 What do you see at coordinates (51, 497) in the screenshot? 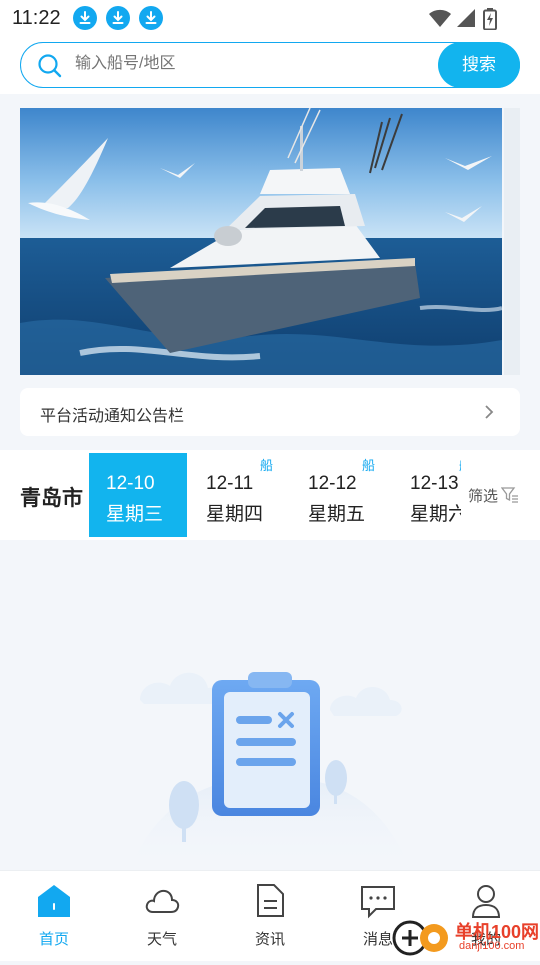
I see `city-label: 青岛市` at bounding box center [51, 497].